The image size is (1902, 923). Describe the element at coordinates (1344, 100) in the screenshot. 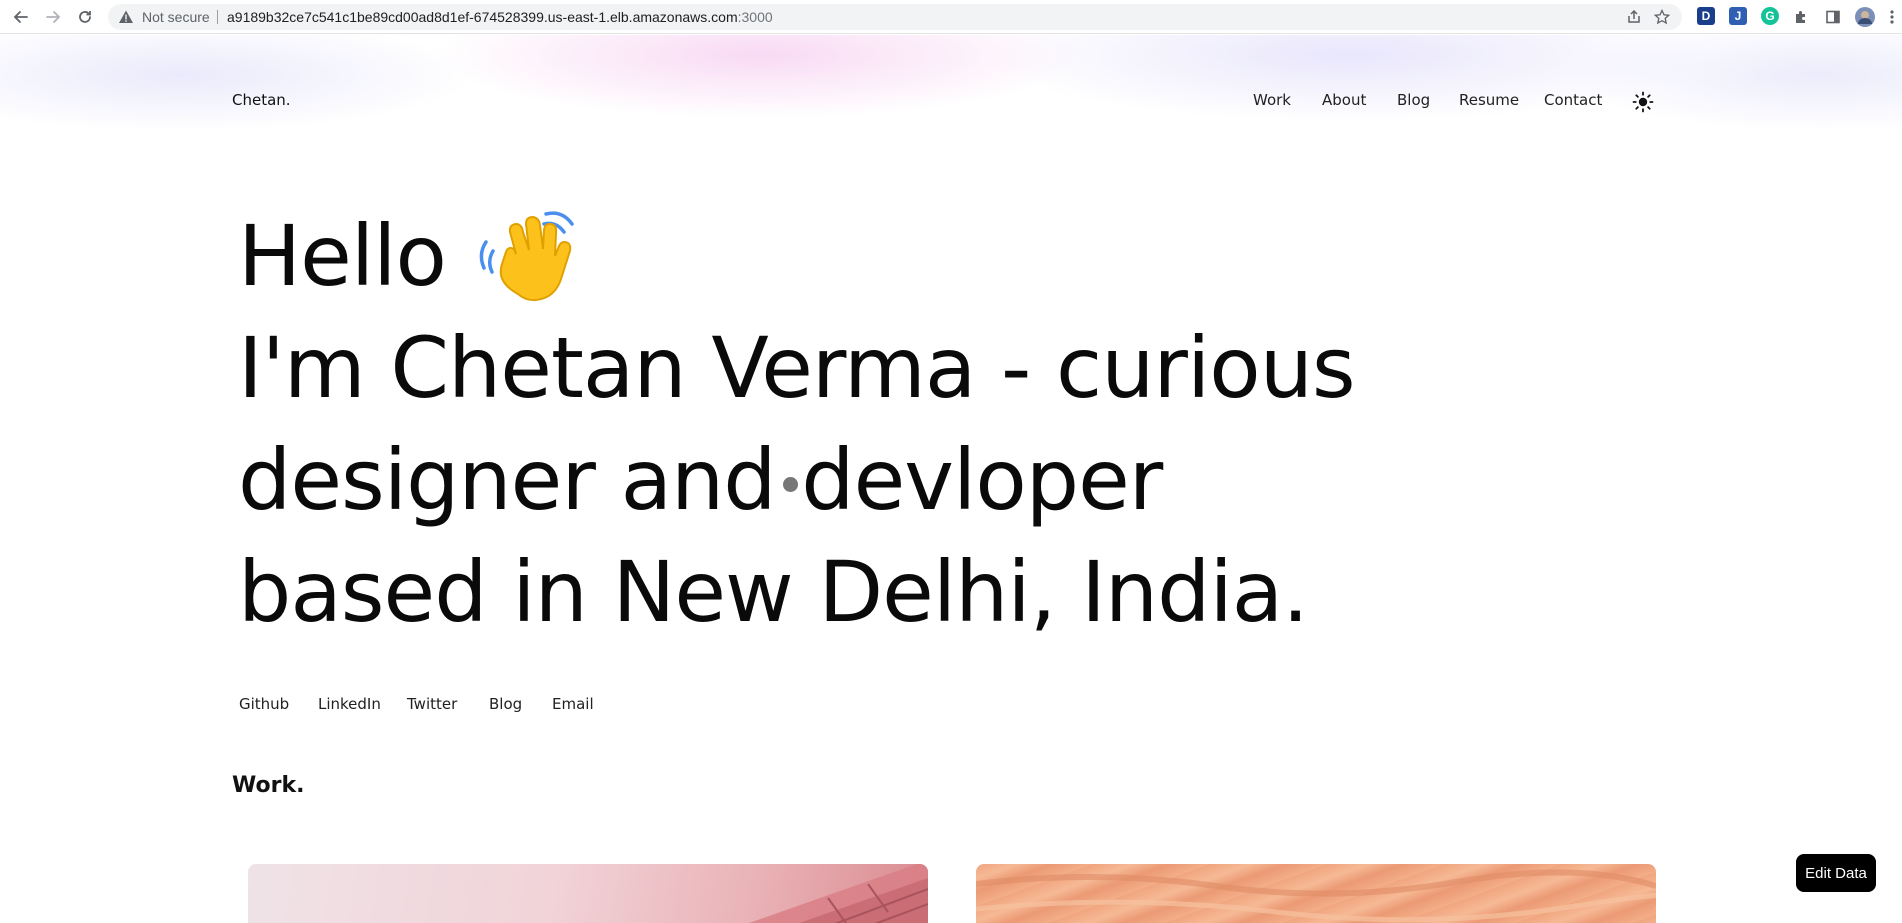

I see `nav-about: About` at that location.